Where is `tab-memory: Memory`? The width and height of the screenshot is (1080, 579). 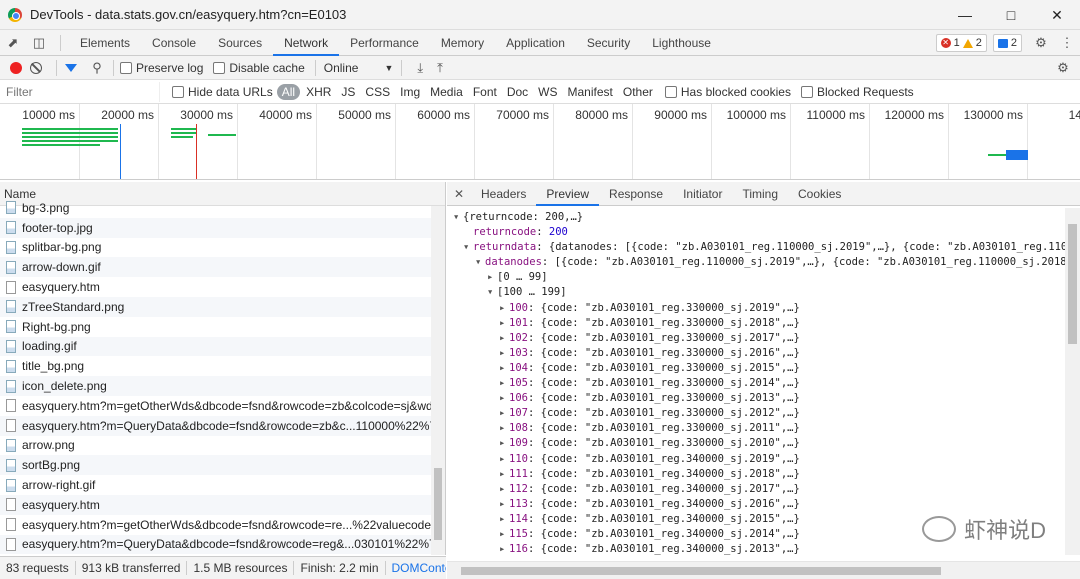
tab-memory: Memory is located at coordinates (462, 43).